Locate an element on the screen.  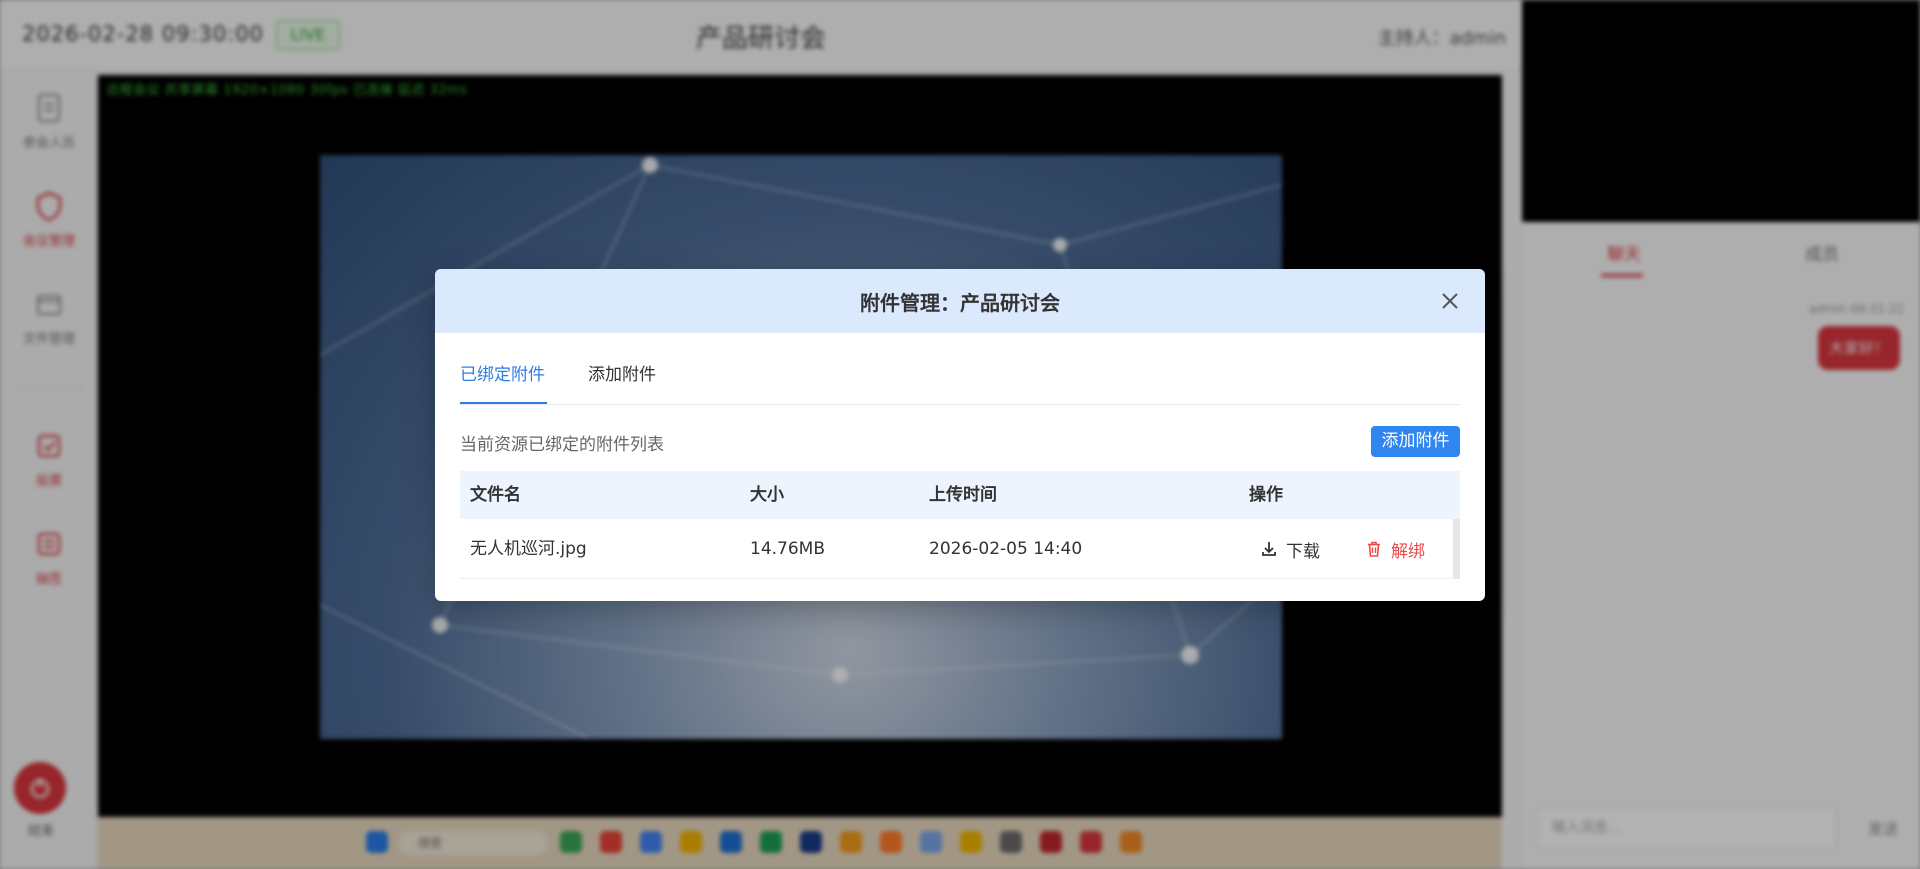
column-header-size: 大小 is located at coordinates (767, 495).